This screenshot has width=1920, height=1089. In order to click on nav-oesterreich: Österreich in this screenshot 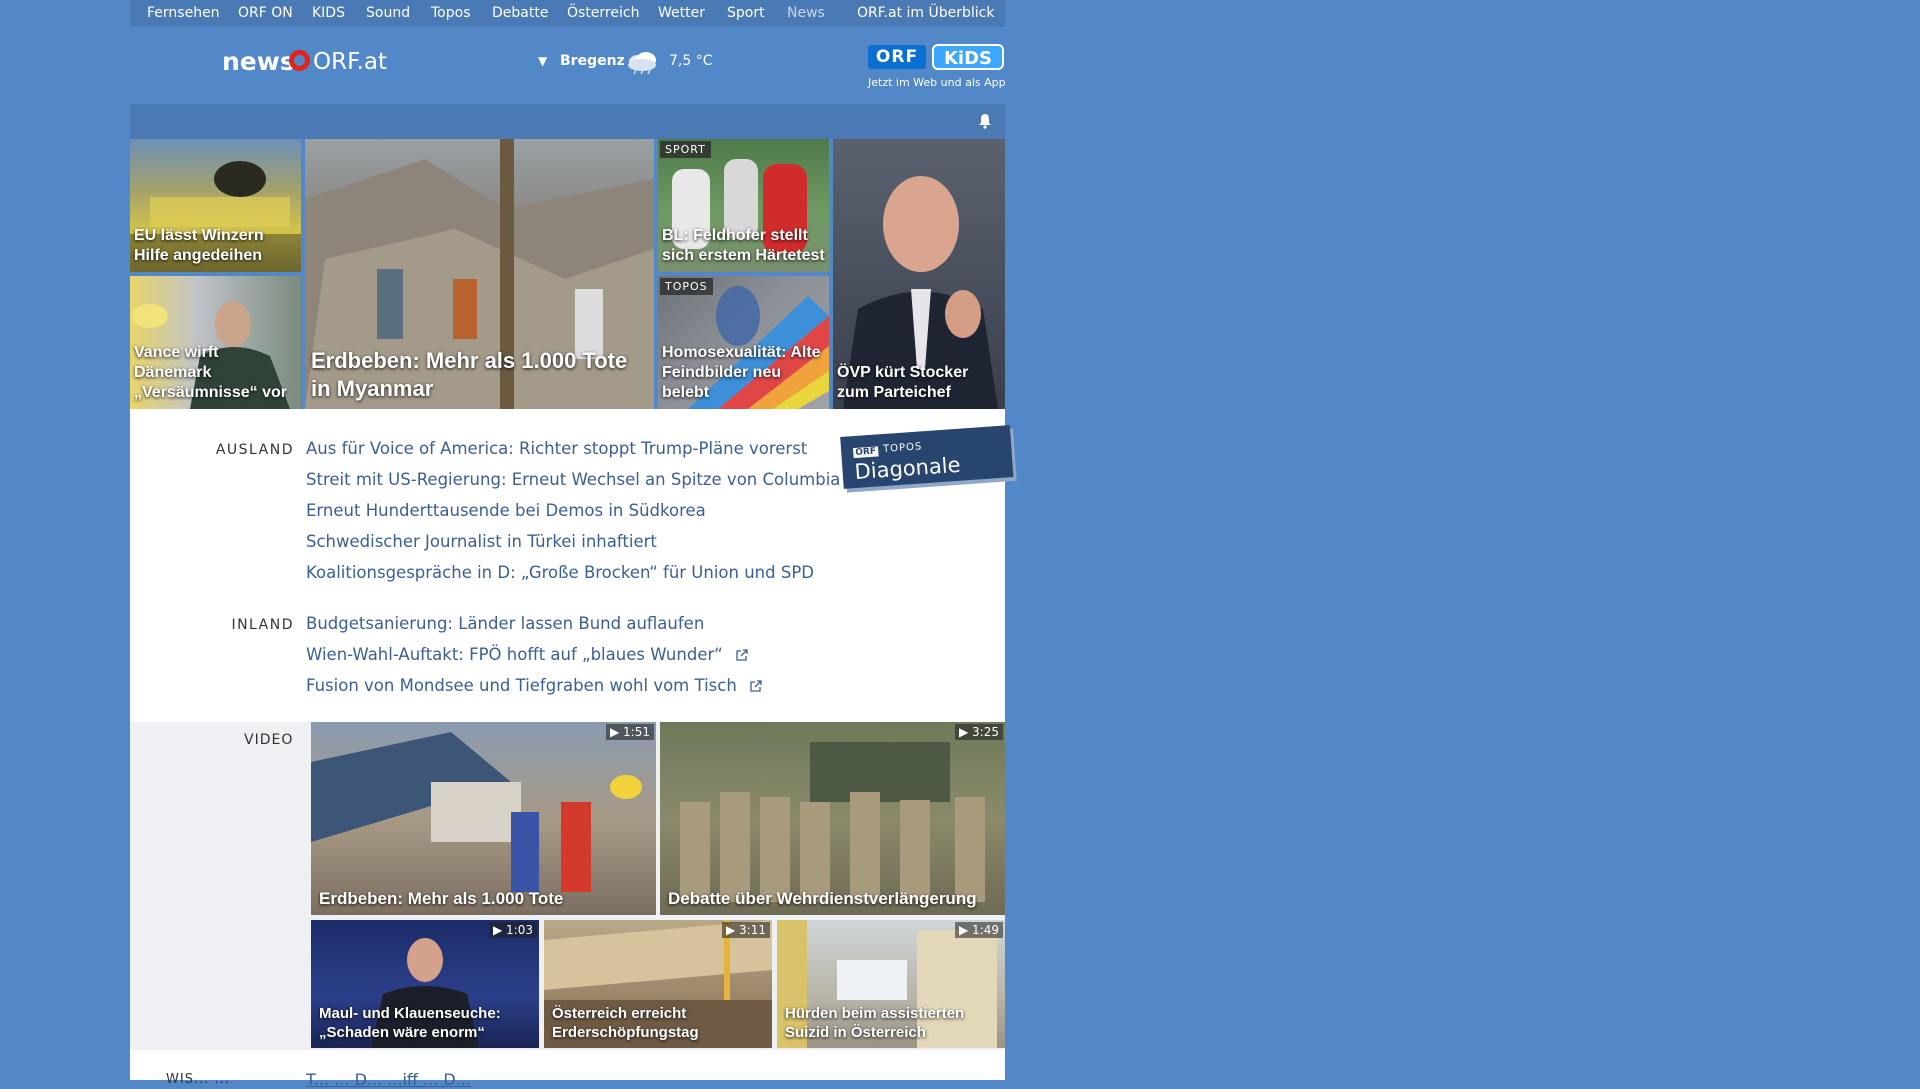, I will do `click(603, 13)`.